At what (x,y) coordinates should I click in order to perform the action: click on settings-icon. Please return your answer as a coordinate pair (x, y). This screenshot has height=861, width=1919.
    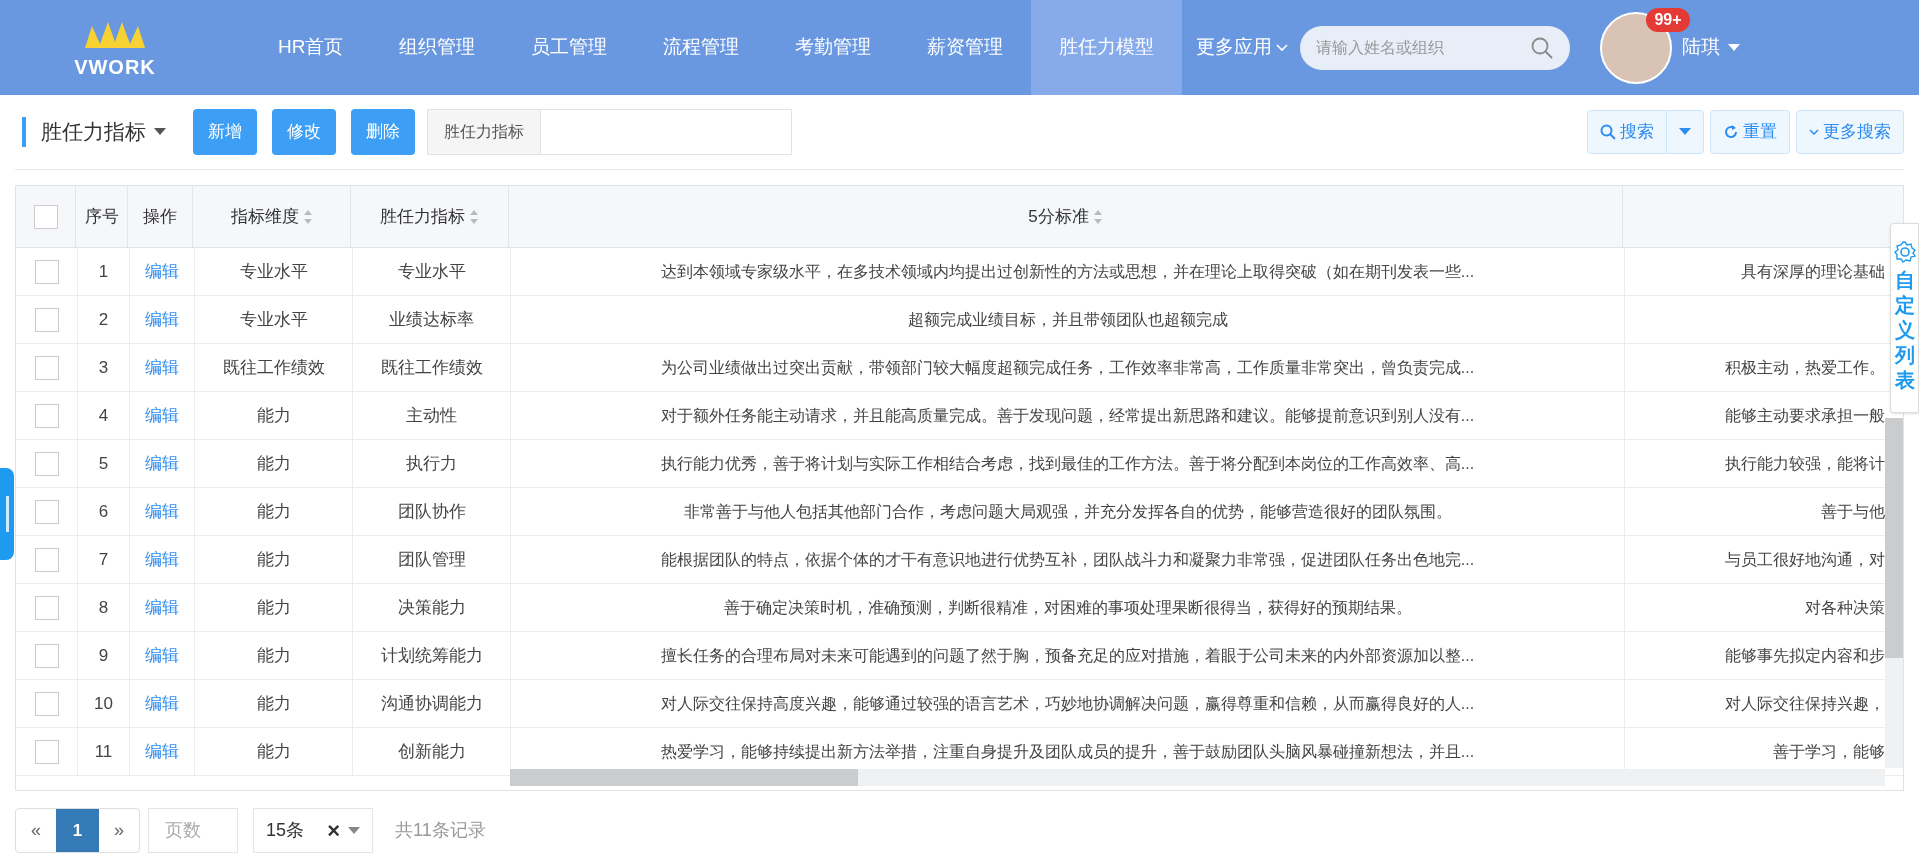
    Looking at the image, I should click on (1904, 252).